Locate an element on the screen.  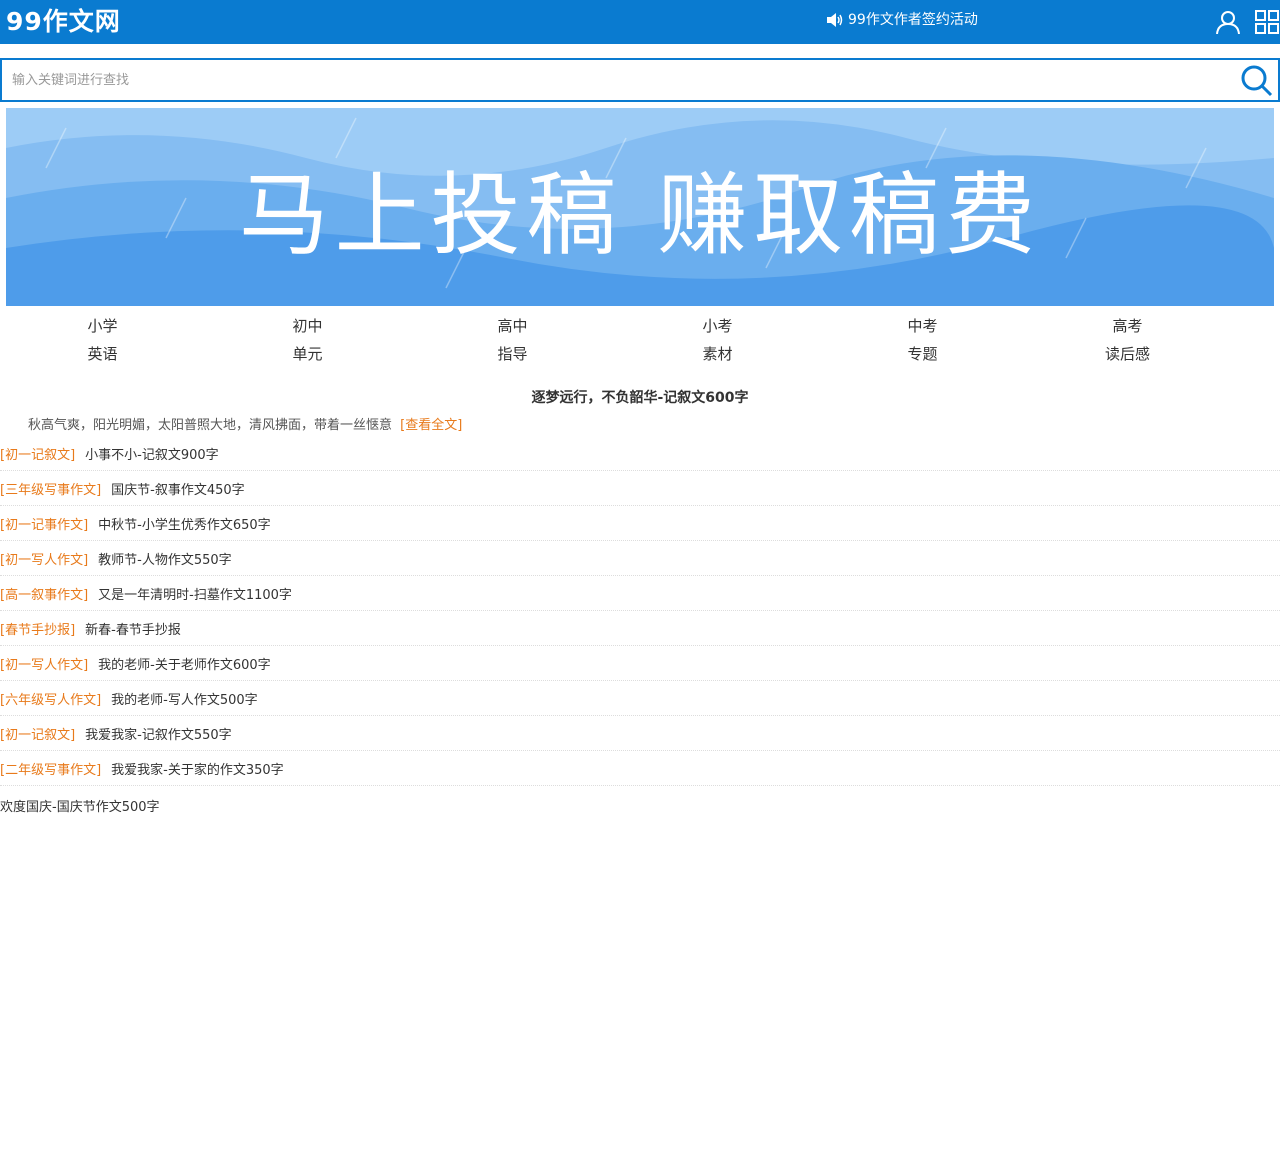
banner-headline: 马上投稿 赚取稿费 is located at coordinates (640, 215).